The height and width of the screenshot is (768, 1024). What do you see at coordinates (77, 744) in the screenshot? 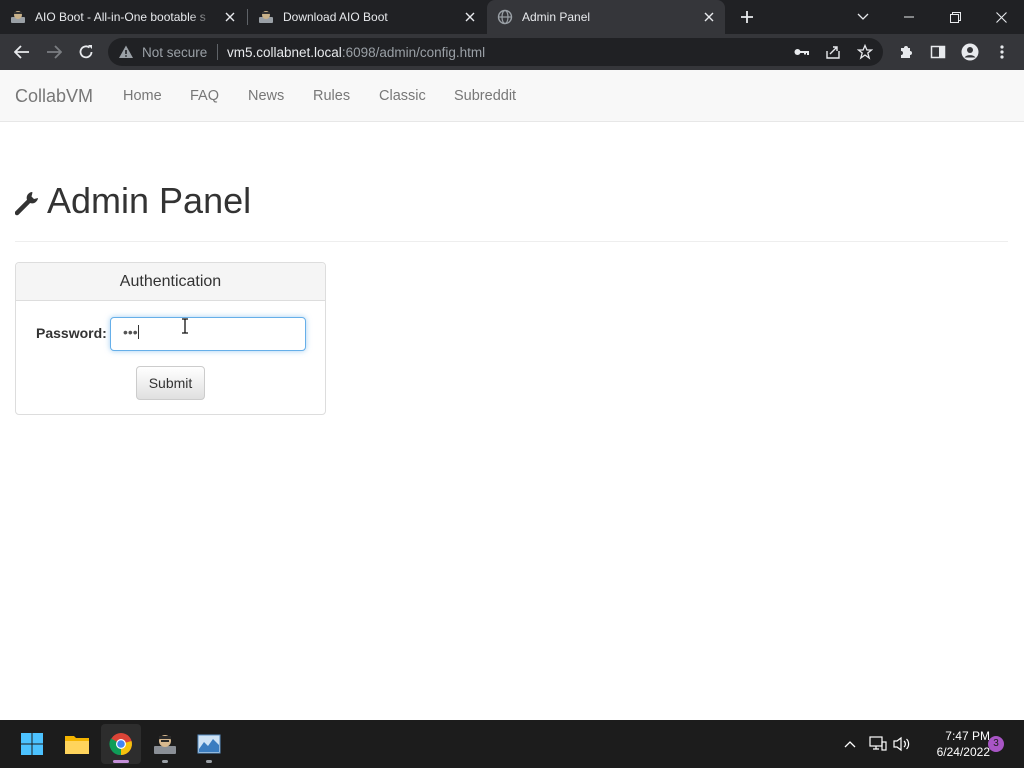
I see `file-explorer-icon` at bounding box center [77, 744].